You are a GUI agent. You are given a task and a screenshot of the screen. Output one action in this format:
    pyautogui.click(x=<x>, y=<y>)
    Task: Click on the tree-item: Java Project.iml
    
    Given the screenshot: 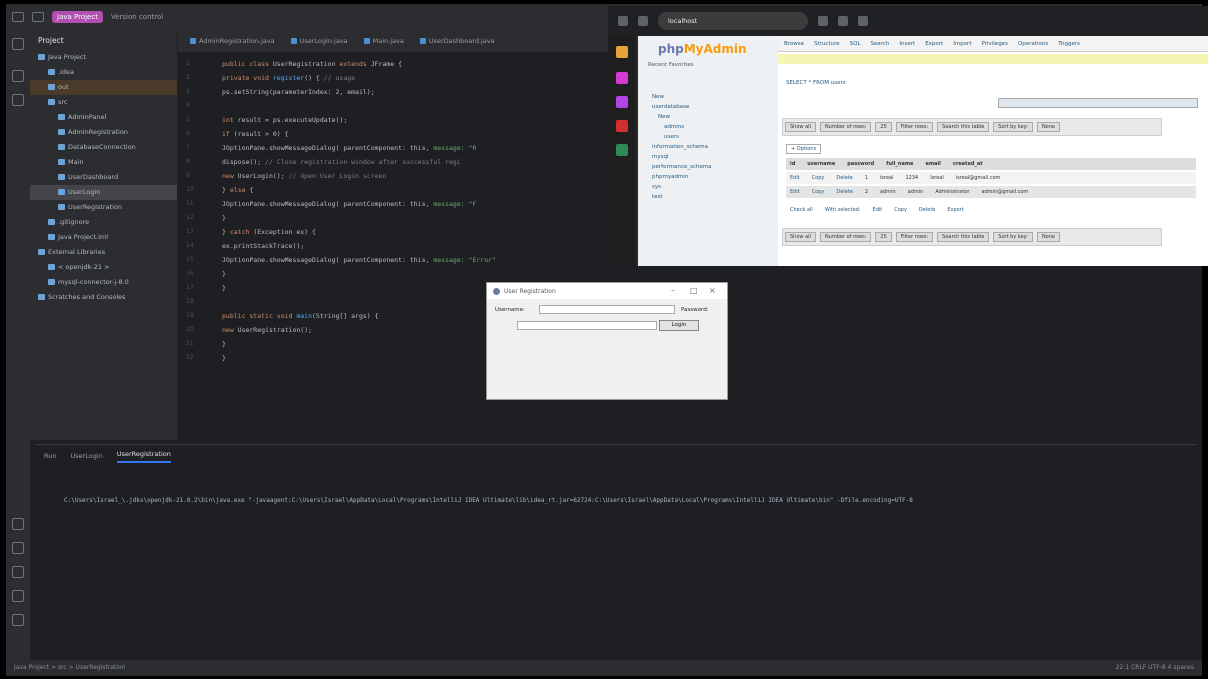 What is the action you would take?
    pyautogui.click(x=103, y=237)
    